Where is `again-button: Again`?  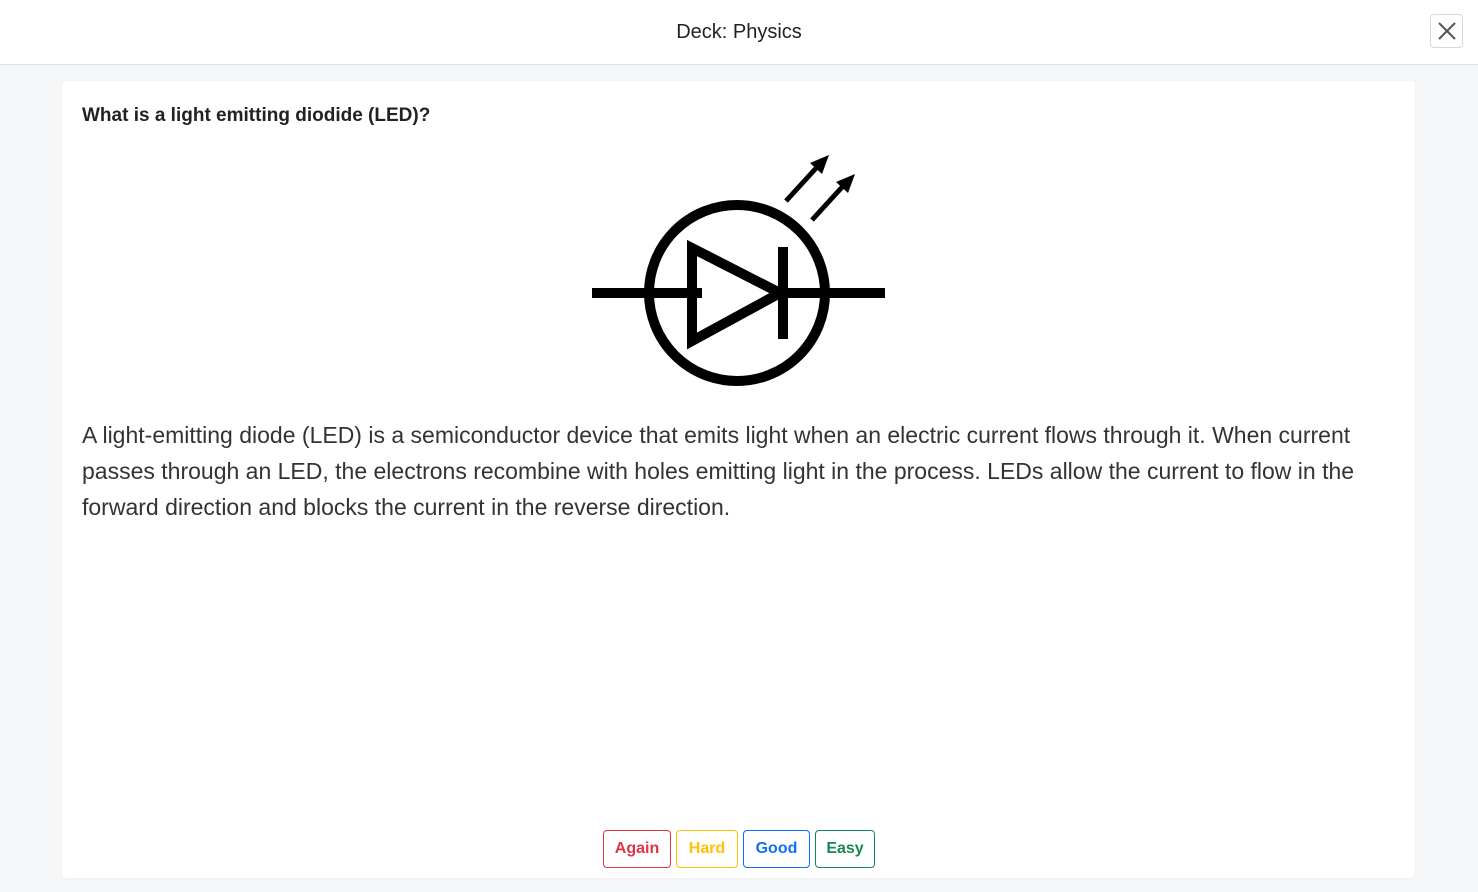 again-button: Again is located at coordinates (637, 849).